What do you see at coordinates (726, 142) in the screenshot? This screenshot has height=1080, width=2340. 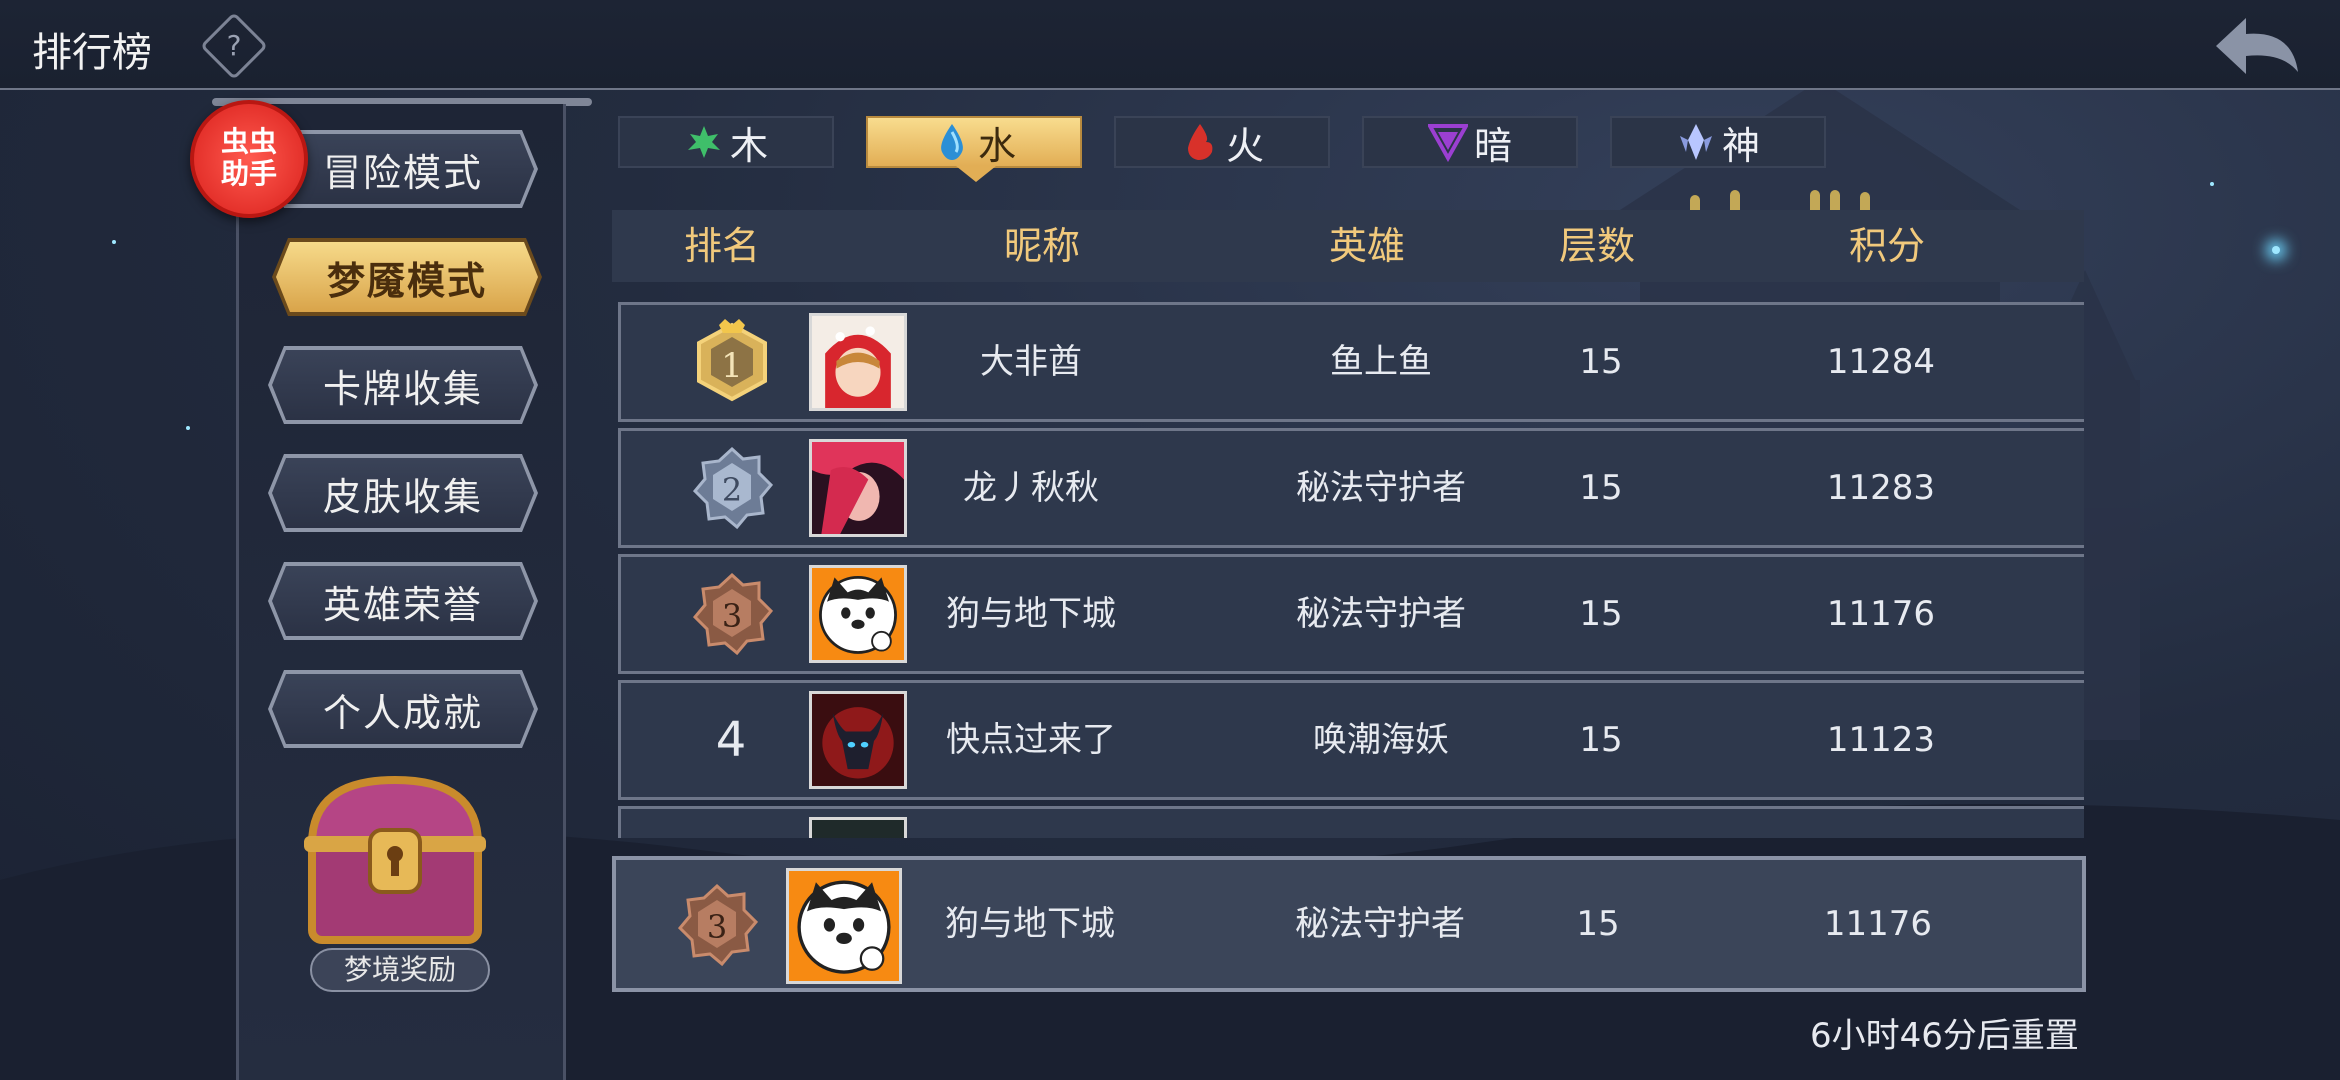 I see `tab-wood: 木` at bounding box center [726, 142].